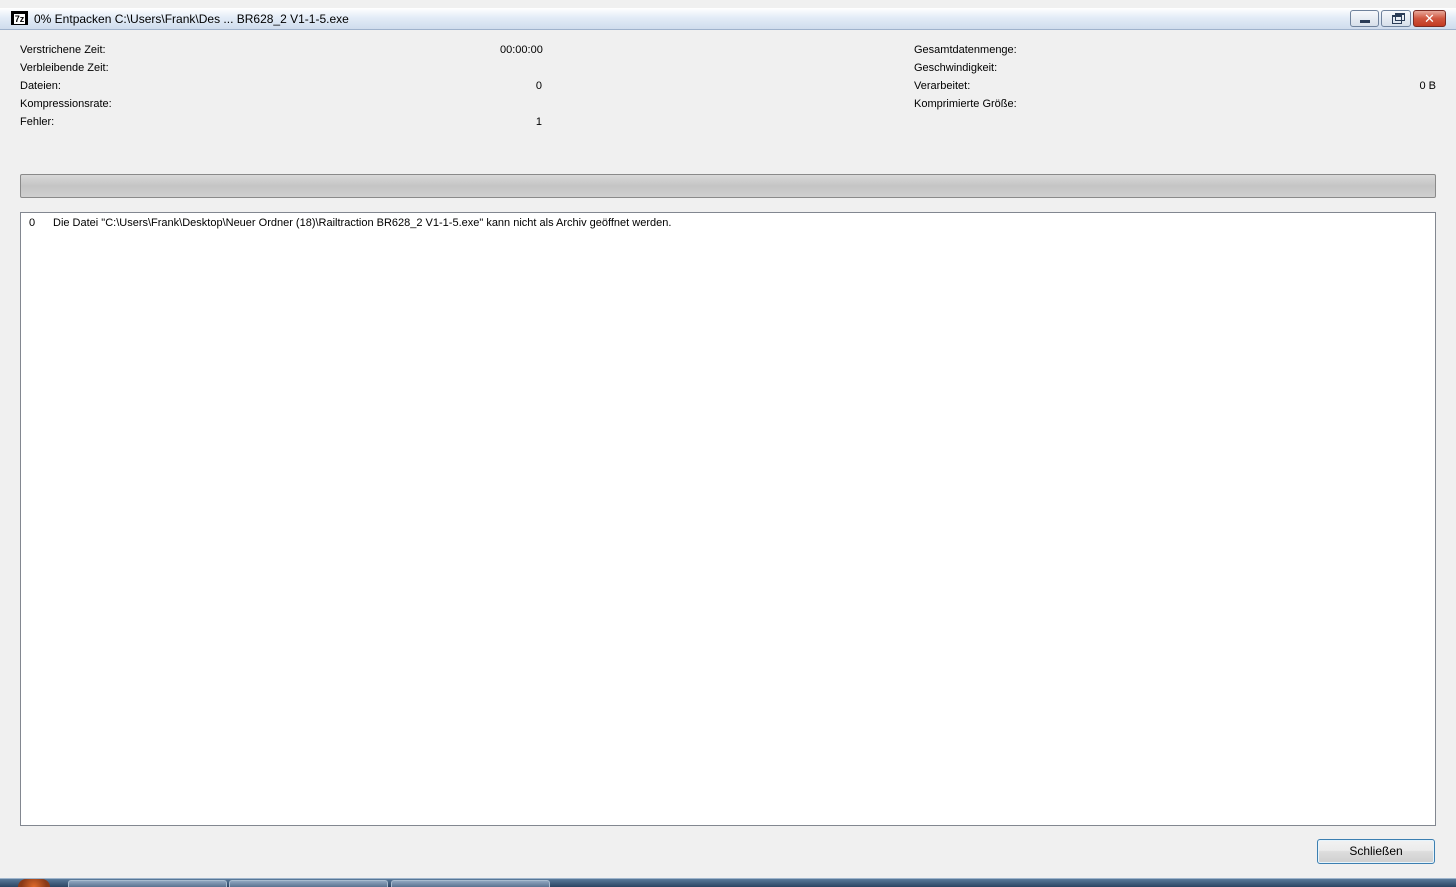  Describe the element at coordinates (66, 104) in the screenshot. I see `stat-label-compression-ratio: Kompressionsrate:` at that location.